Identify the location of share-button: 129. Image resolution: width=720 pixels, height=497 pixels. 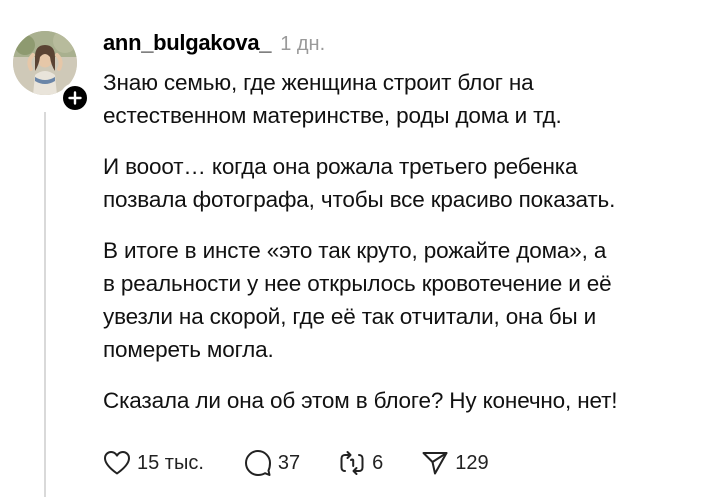
(455, 463).